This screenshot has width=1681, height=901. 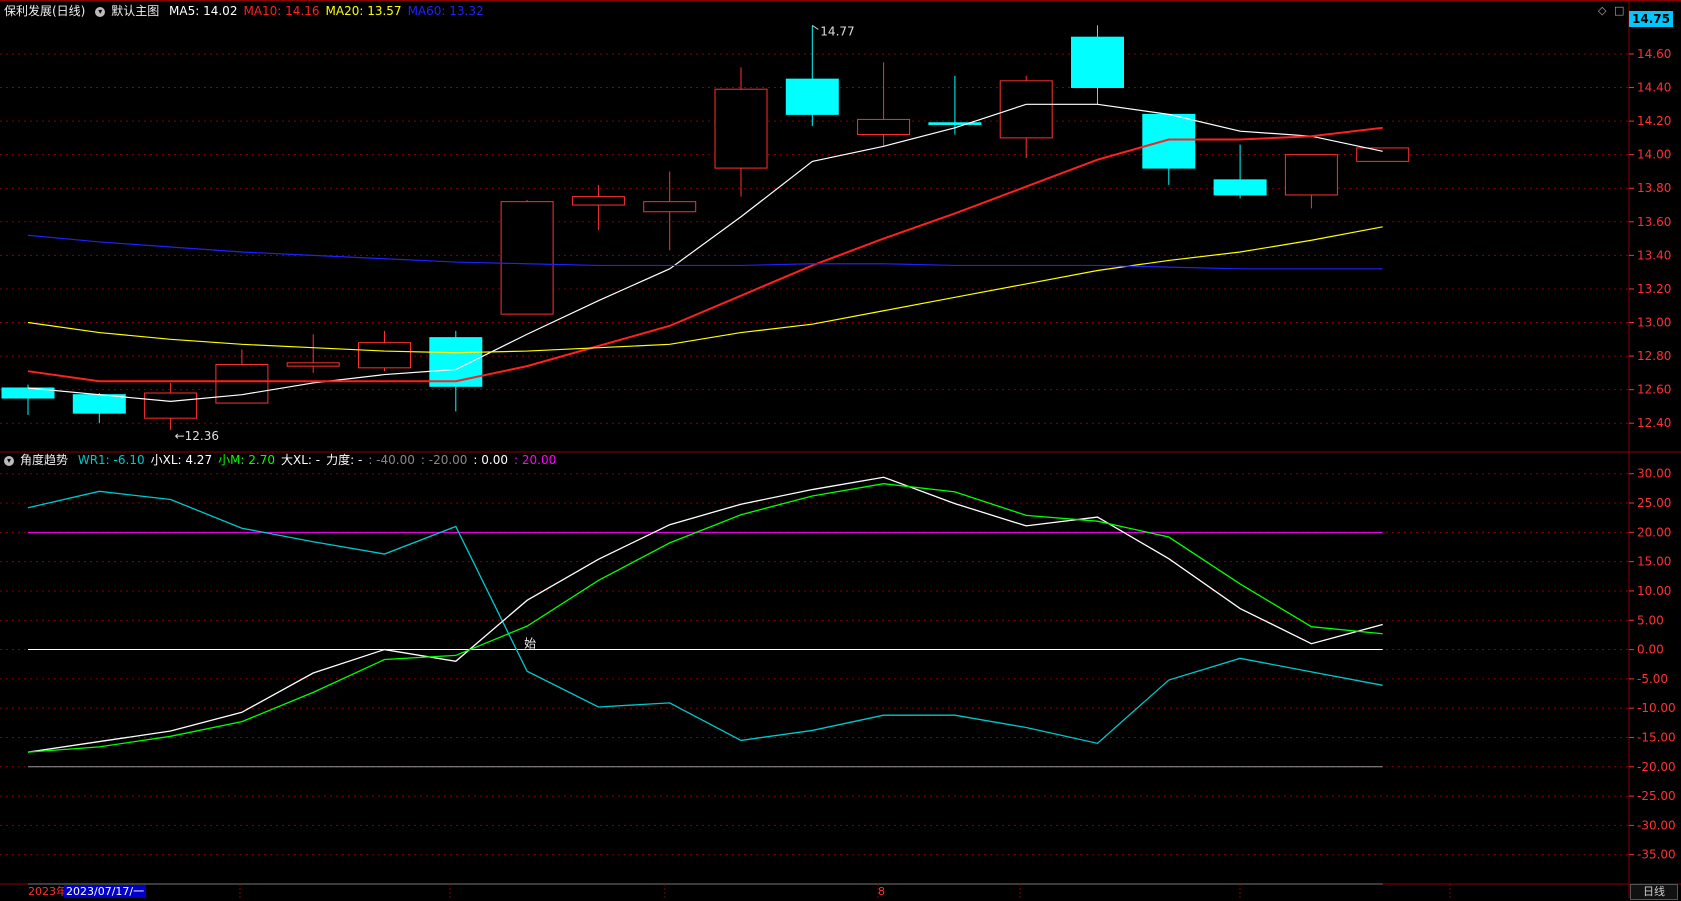 What do you see at coordinates (1654, 423) in the screenshot?
I see `price-tick-label: 12.40` at bounding box center [1654, 423].